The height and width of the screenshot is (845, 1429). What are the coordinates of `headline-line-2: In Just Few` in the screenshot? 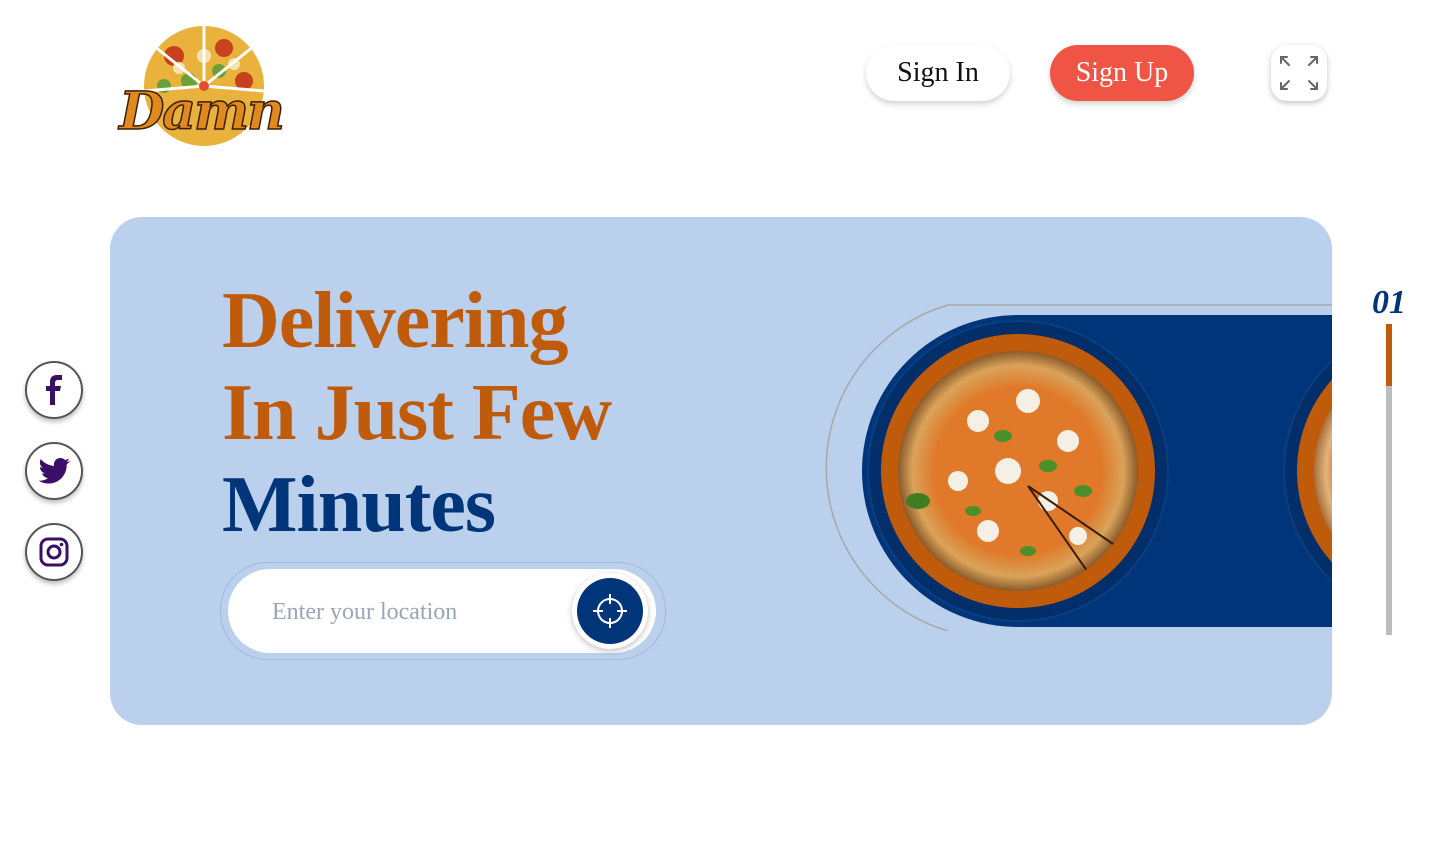 It's located at (417, 413).